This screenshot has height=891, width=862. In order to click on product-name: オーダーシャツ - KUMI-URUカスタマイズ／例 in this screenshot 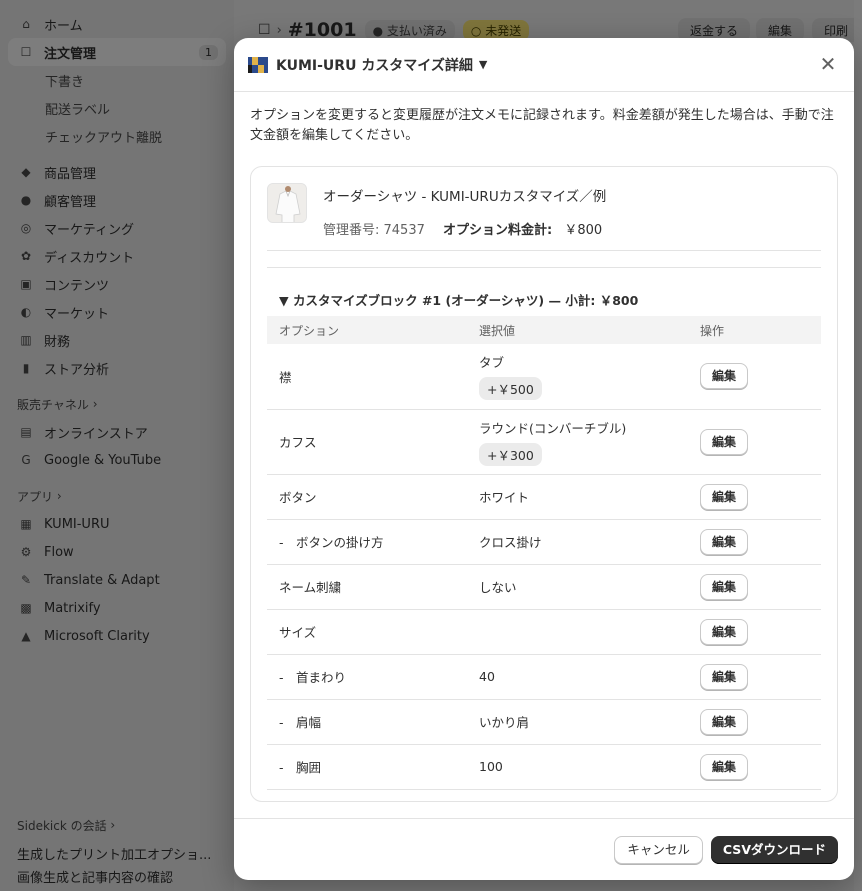, I will do `click(465, 197)`.